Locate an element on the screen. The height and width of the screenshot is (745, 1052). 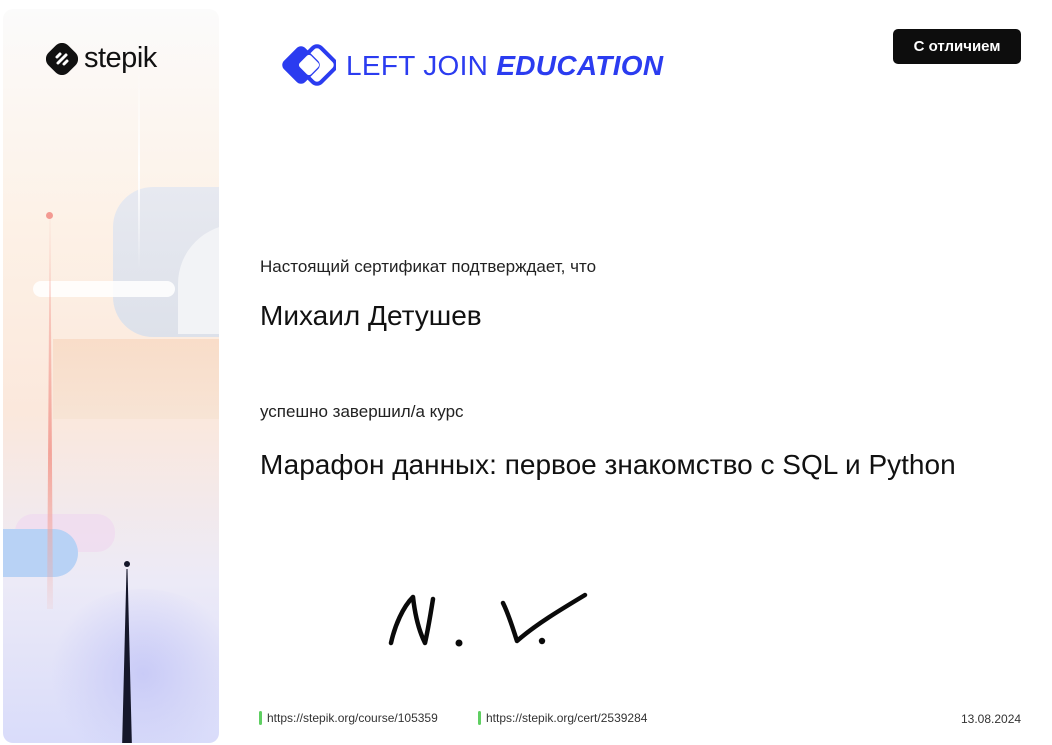
signature is located at coordinates (488, 619).